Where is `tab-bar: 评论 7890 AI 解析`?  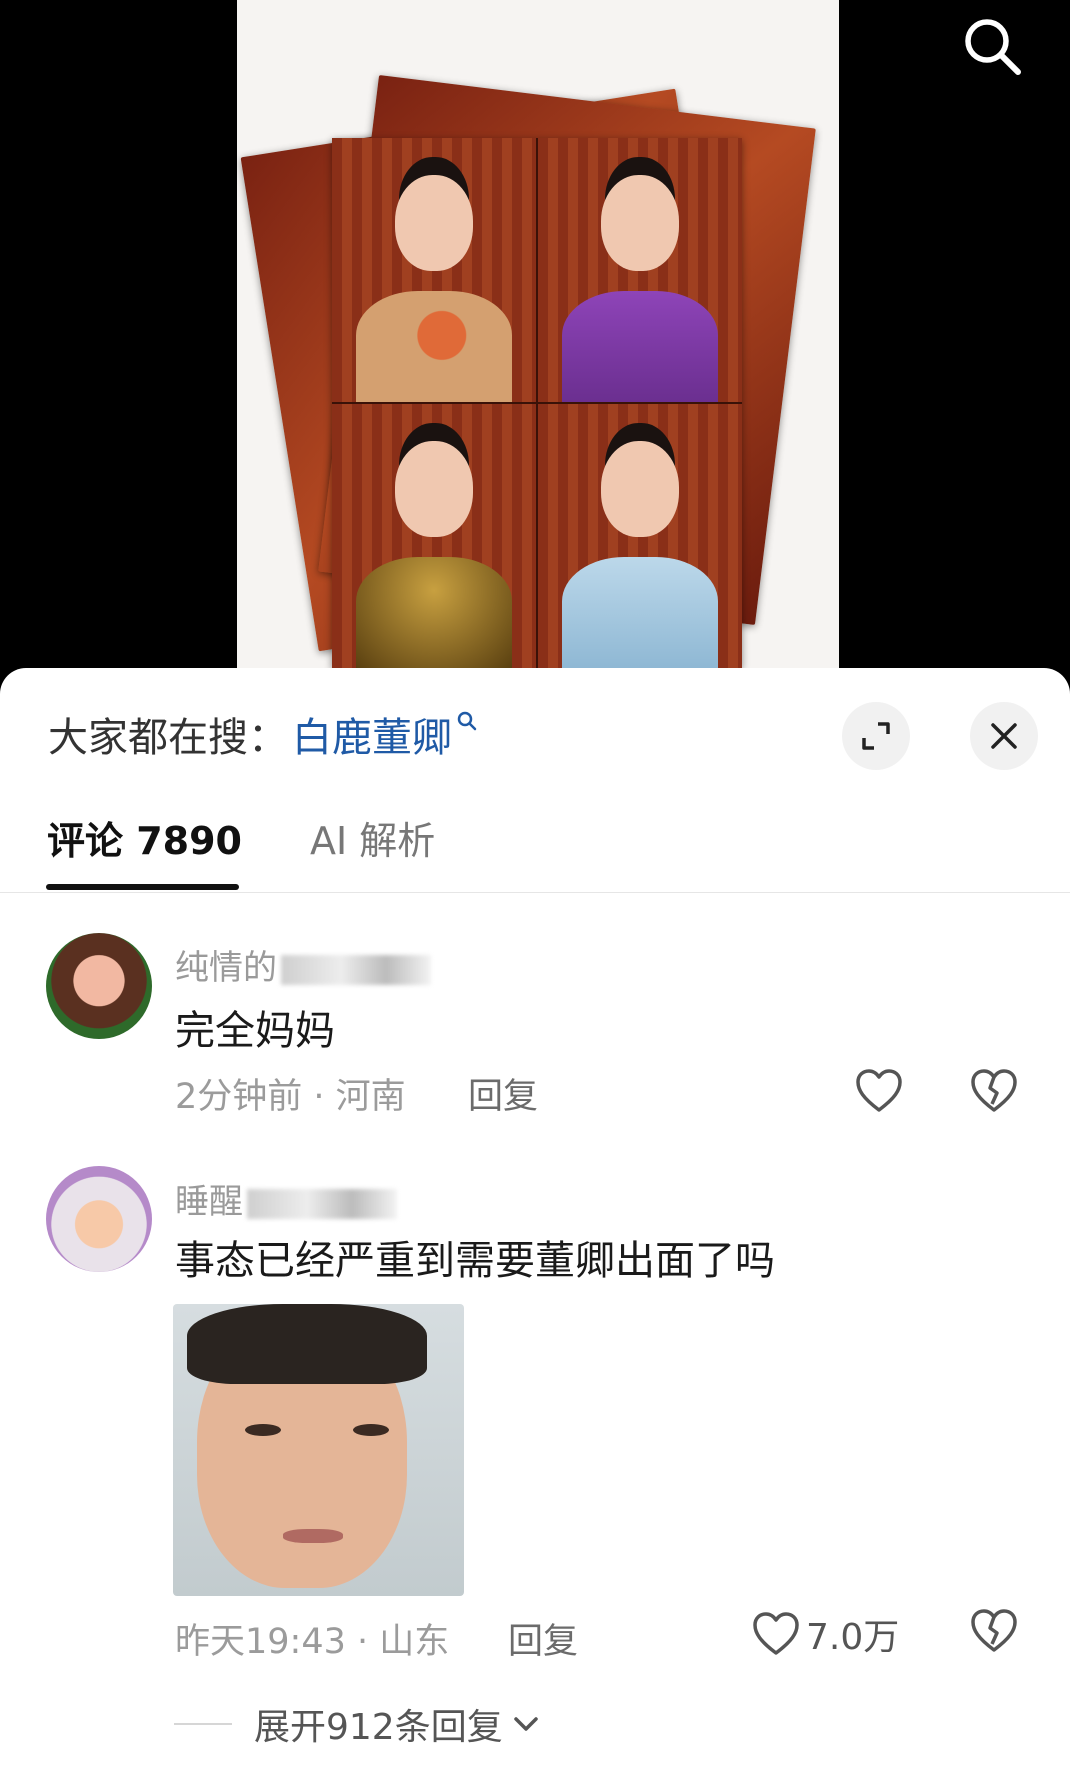 tab-bar: 评论 7890 AI 解析 is located at coordinates (535, 840).